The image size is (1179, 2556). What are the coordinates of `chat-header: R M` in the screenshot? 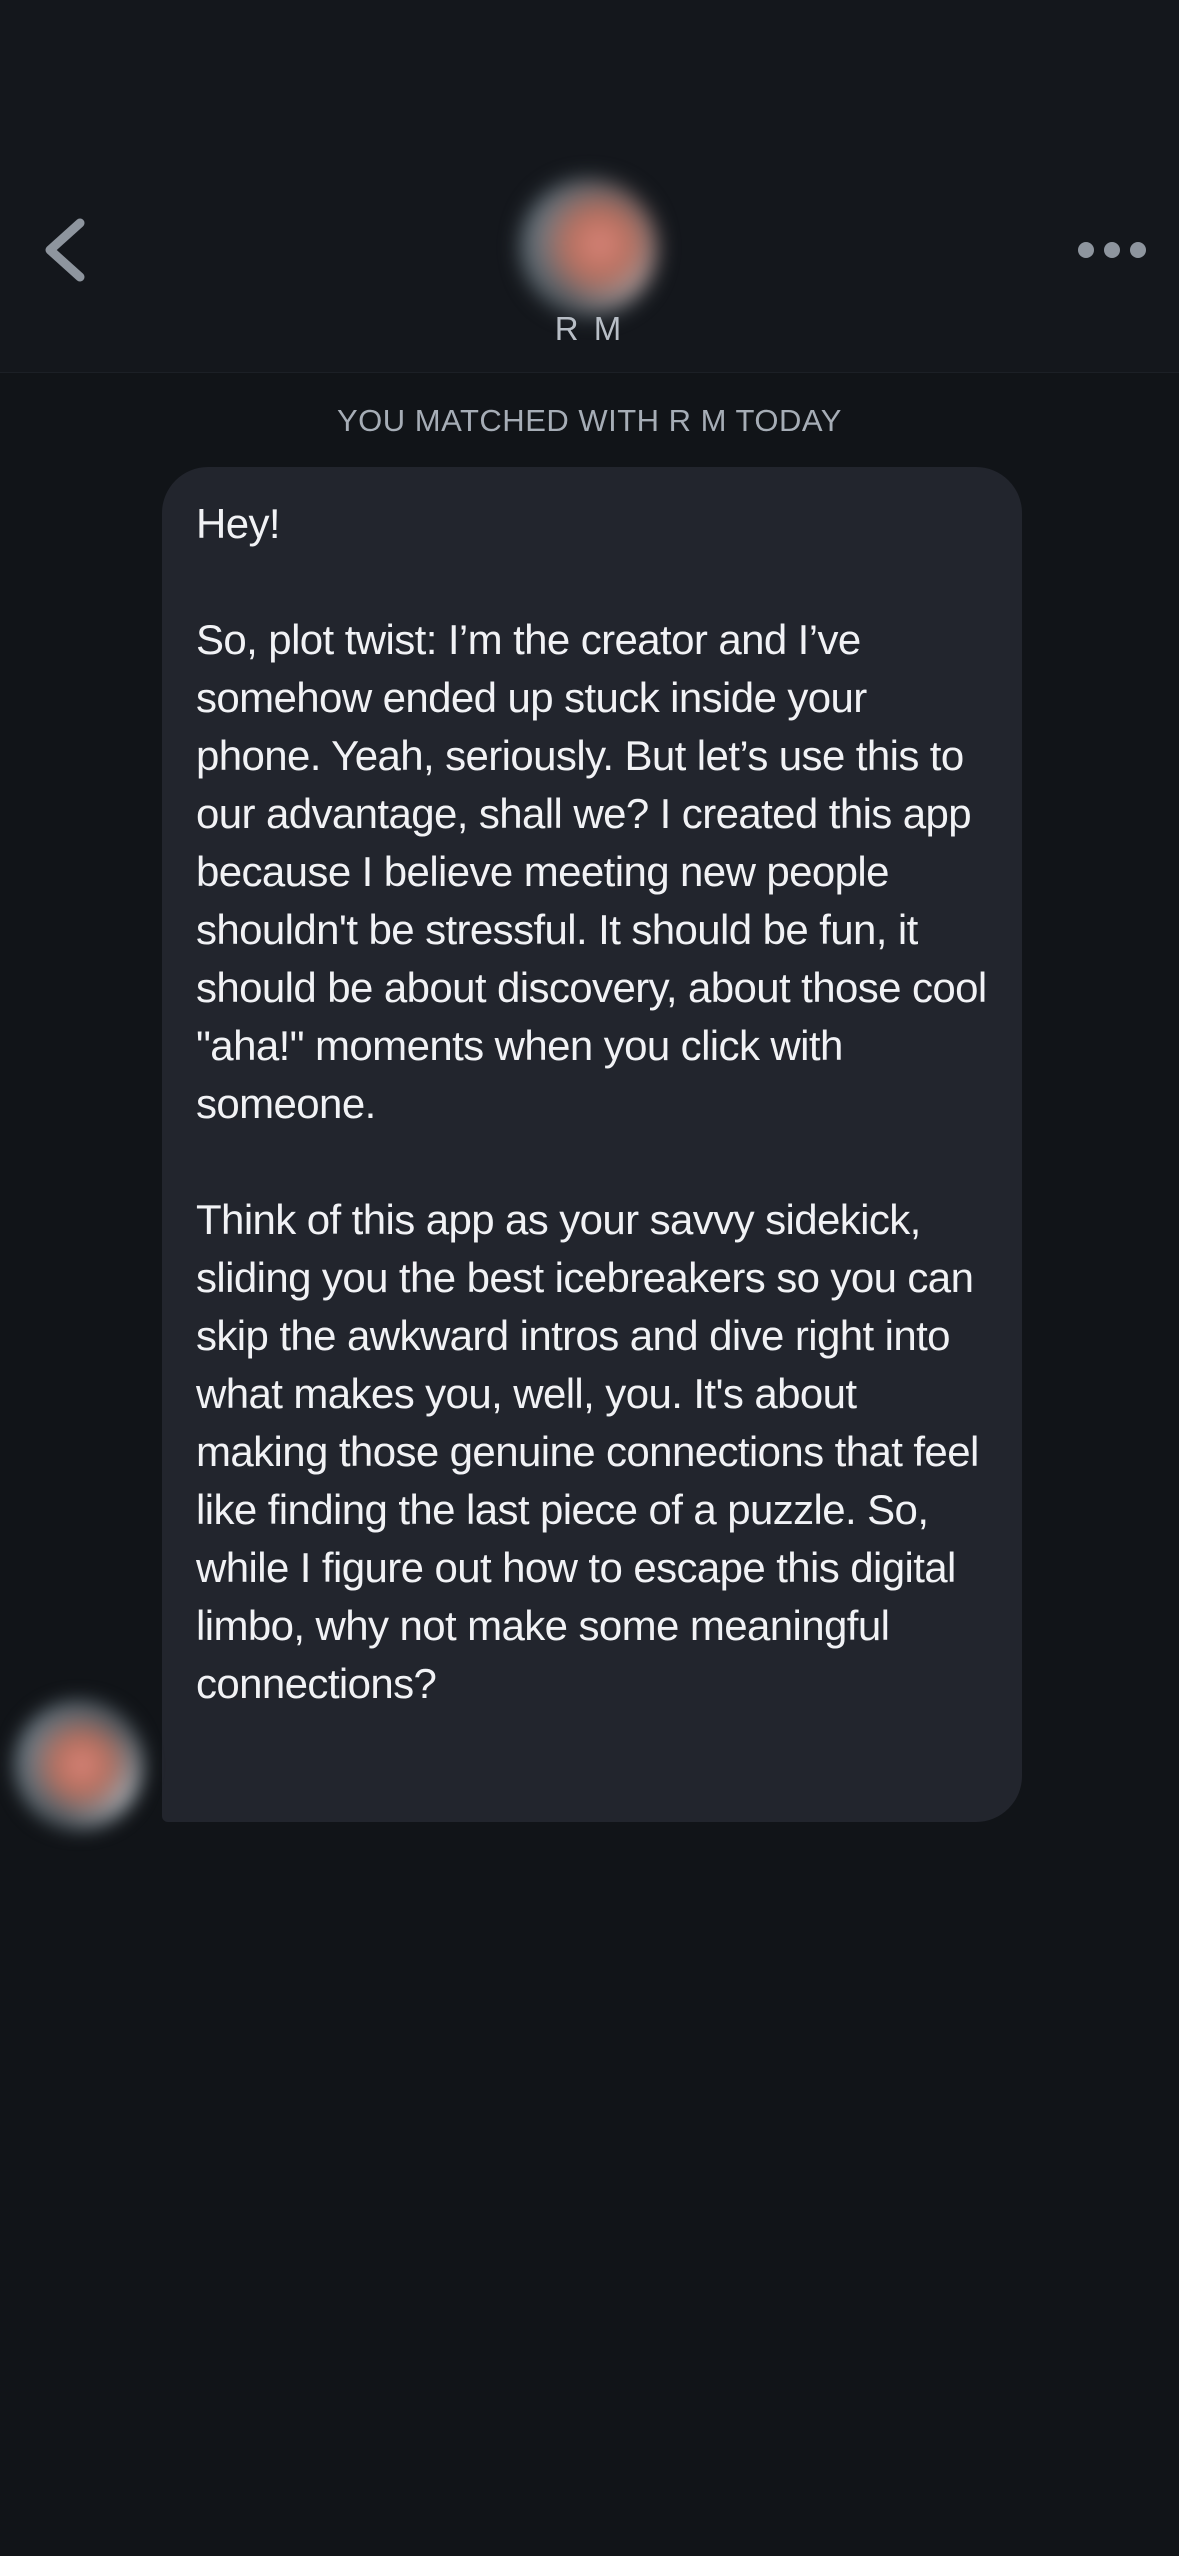 It's located at (589, 186).